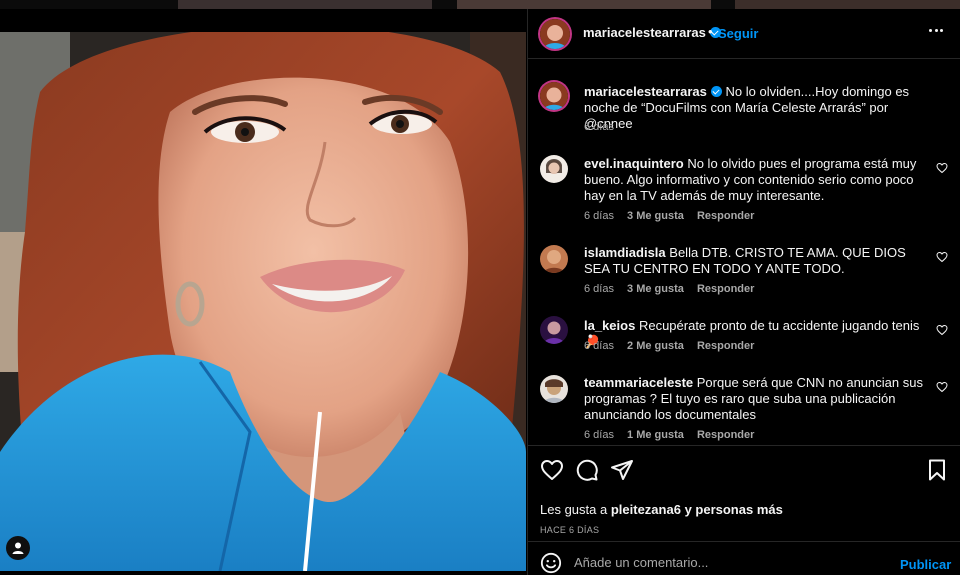 This screenshot has height=575, width=960. What do you see at coordinates (569, 530) in the screenshot?
I see `post-date: HACE 6 DÍAS` at bounding box center [569, 530].